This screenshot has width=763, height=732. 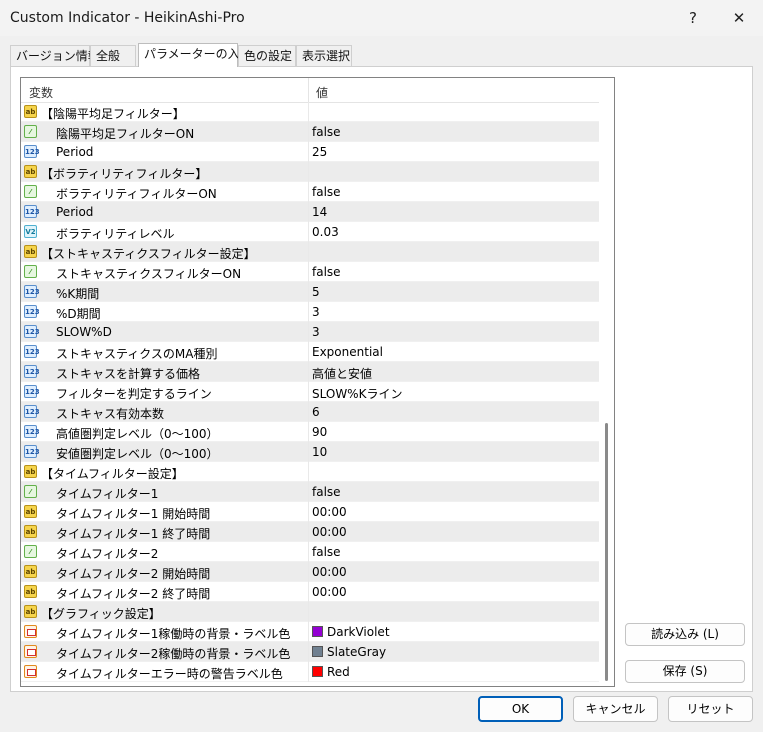 I want to click on parameter-value-text: false, so click(x=326, y=192).